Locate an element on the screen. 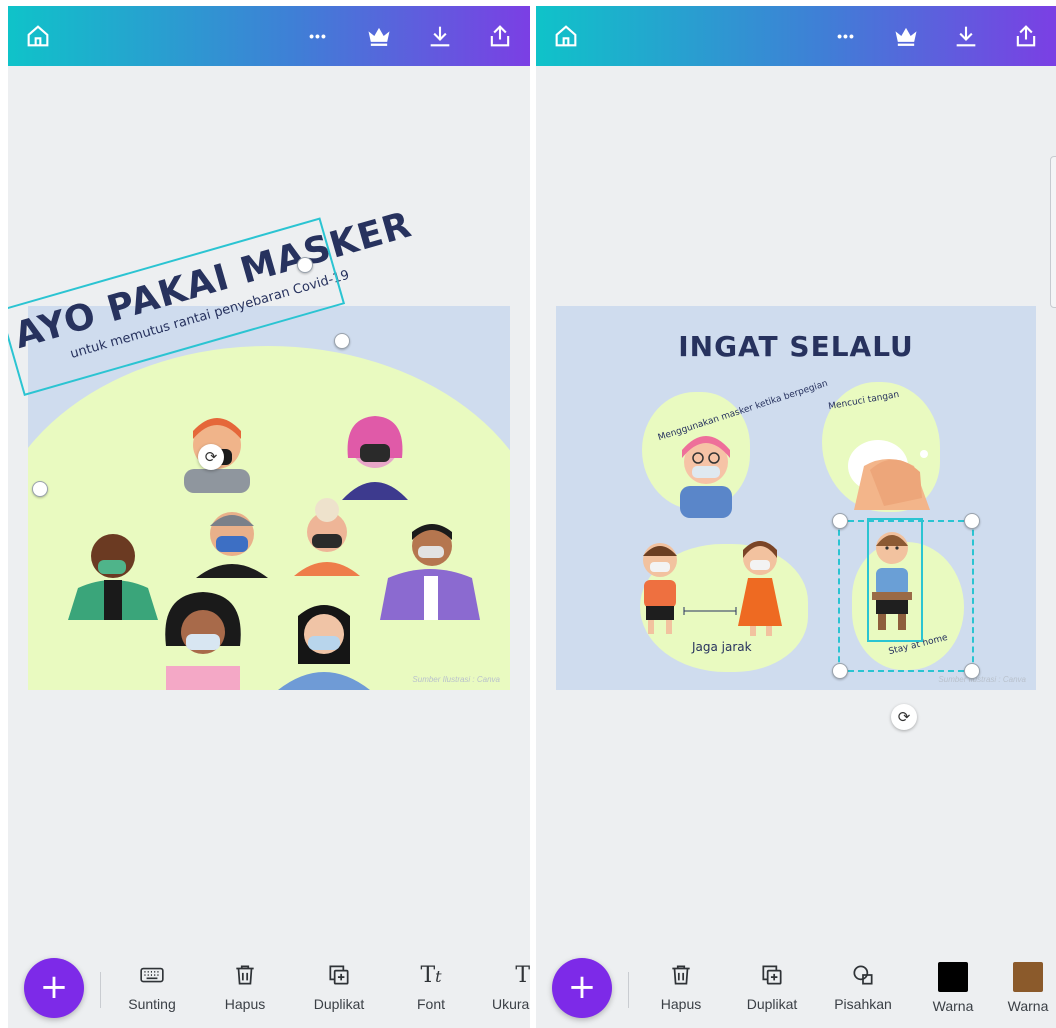 The image size is (1056, 1028). tool-font: Tt Font is located at coordinates (431, 987).